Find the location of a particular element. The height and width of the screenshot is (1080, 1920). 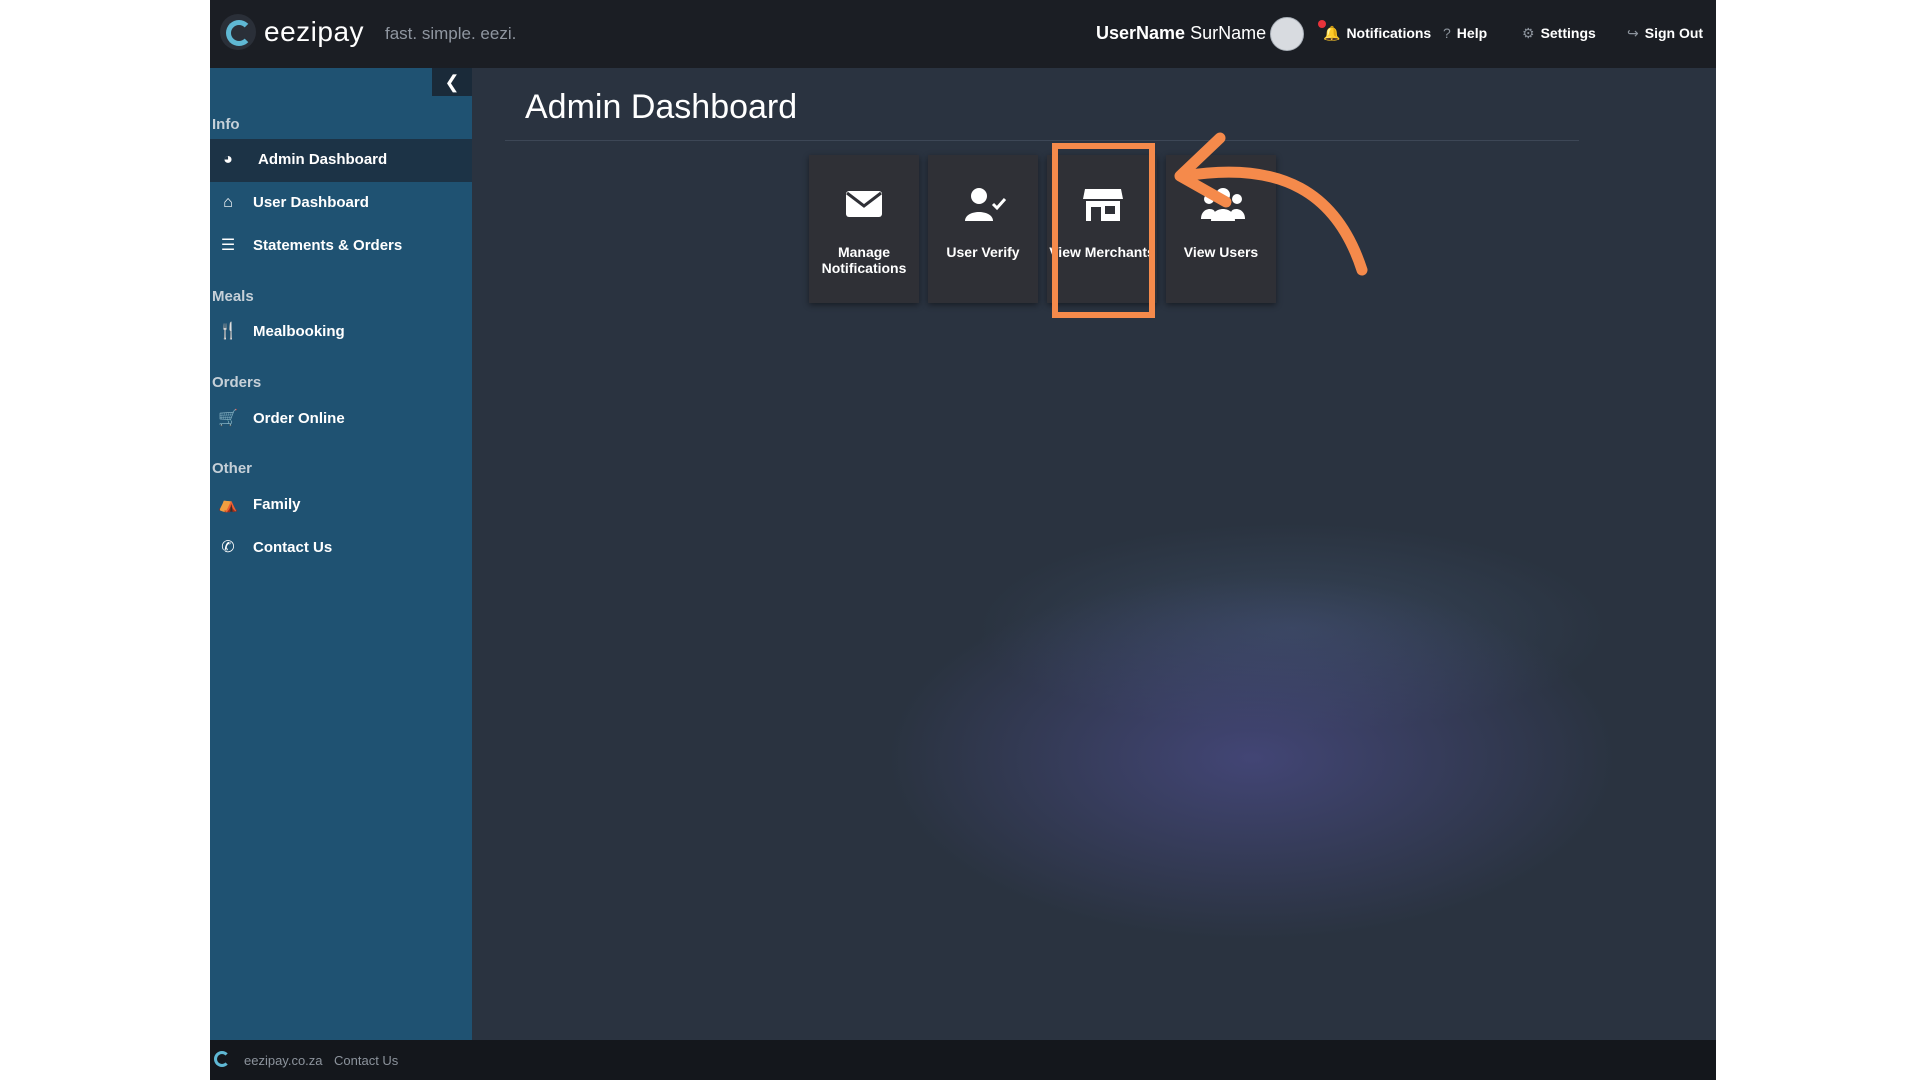

sidebar-item-order-online: 🛒 Order Online is located at coordinates (341, 419).